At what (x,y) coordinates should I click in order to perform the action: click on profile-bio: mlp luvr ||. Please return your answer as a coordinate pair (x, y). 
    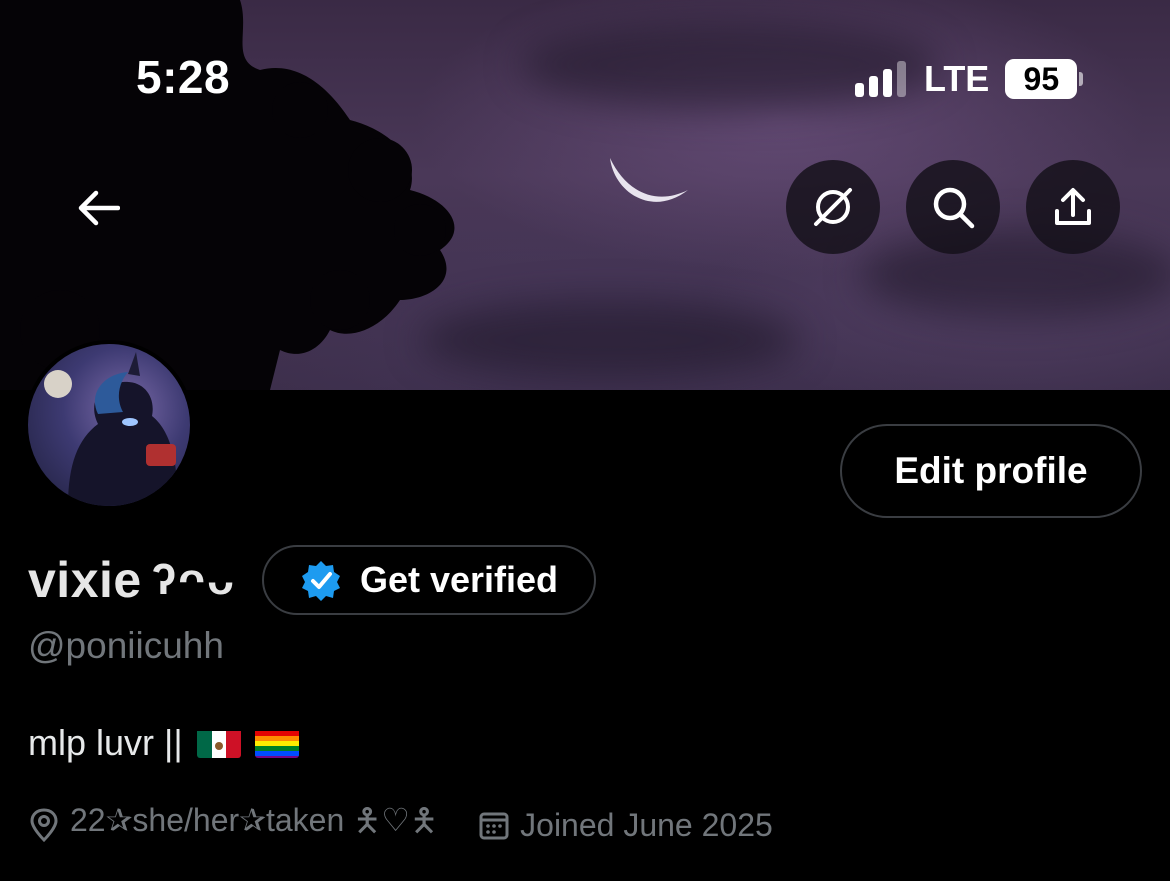
    Looking at the image, I should click on (163, 743).